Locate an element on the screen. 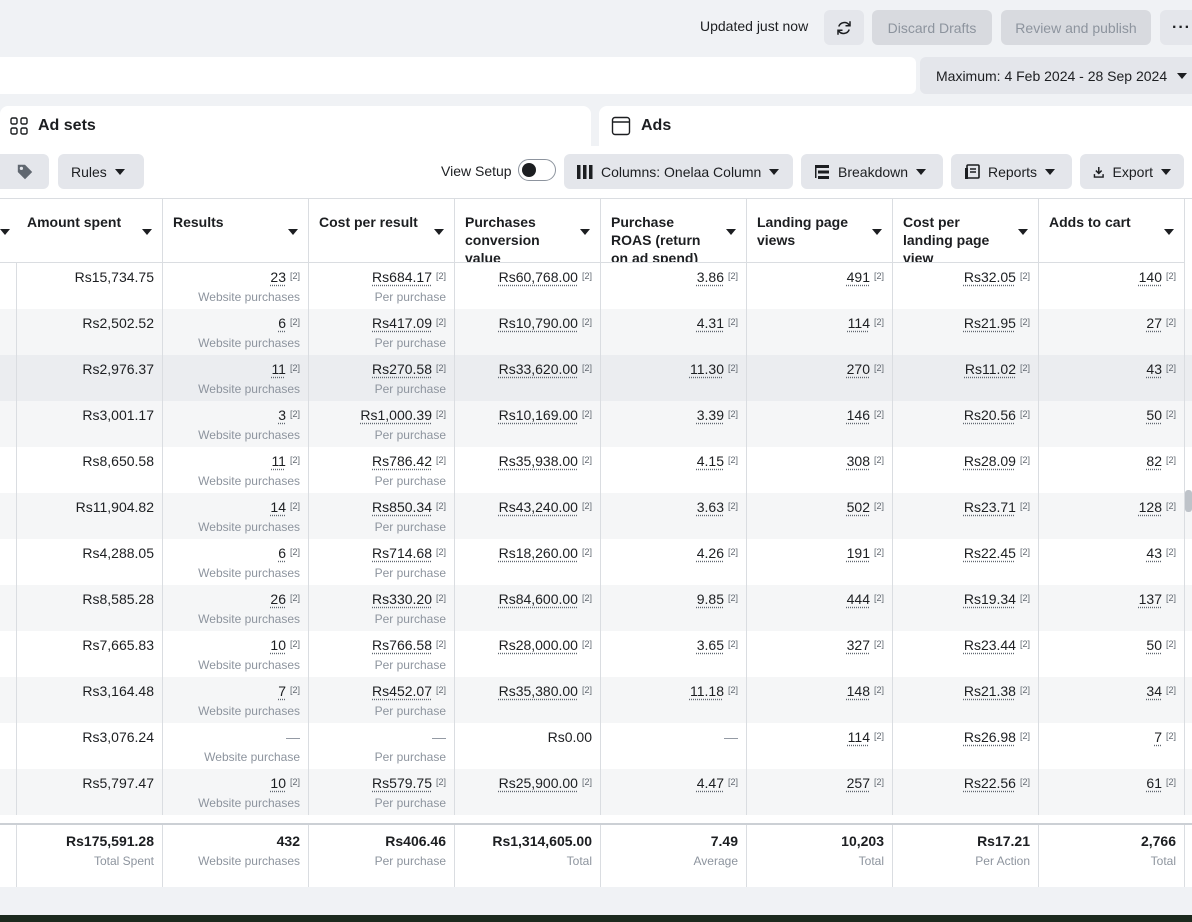  cell-value-text: 4.26 is located at coordinates (710, 553).